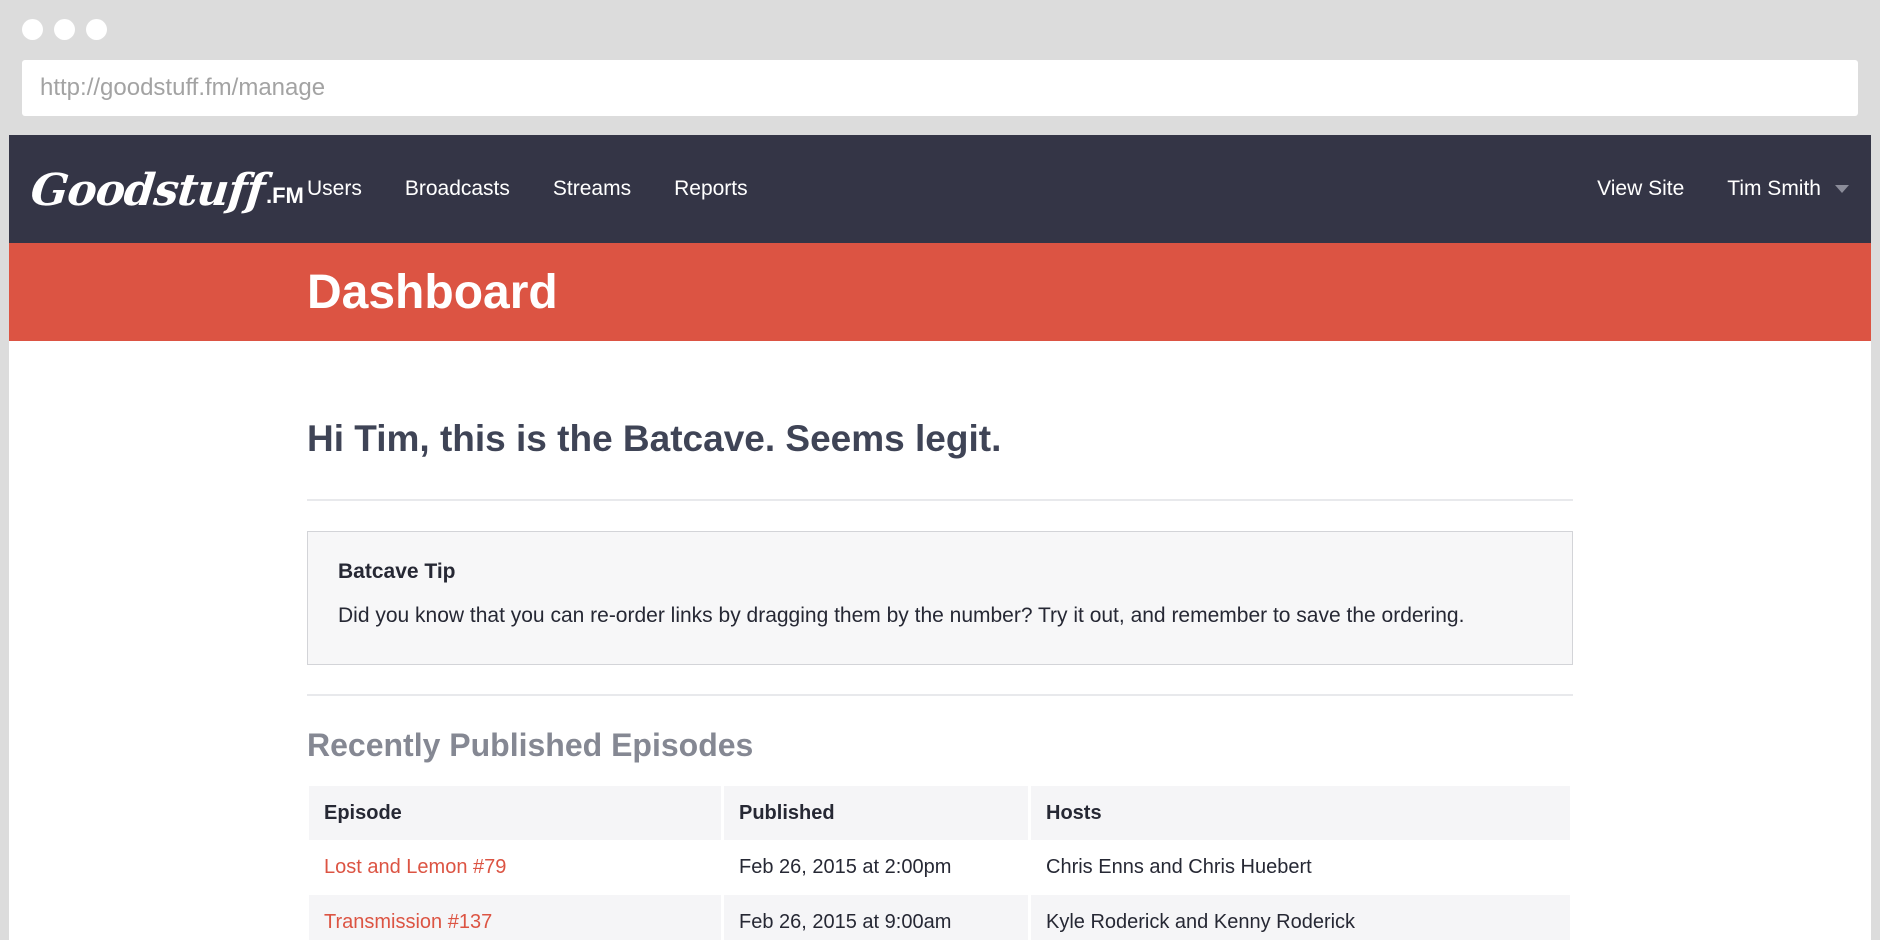 The height and width of the screenshot is (940, 1880). I want to click on window-maximize-dot, so click(96, 29).